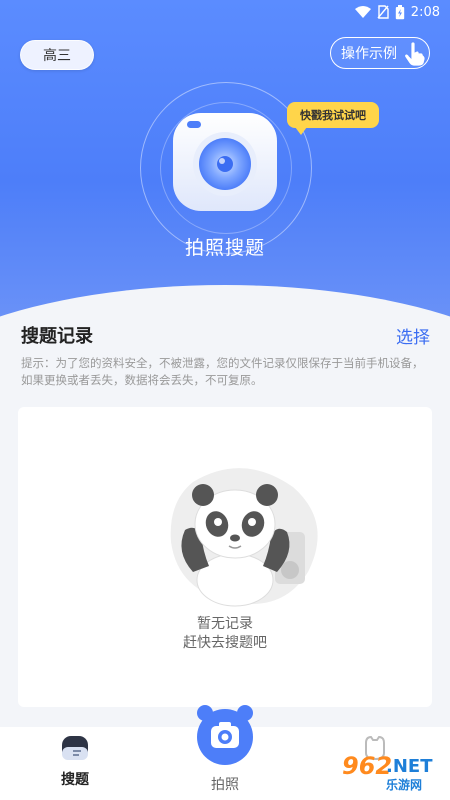  What do you see at coordinates (225, 643) in the screenshot?
I see `empty-state-subtext: 赶快去搜题吧` at bounding box center [225, 643].